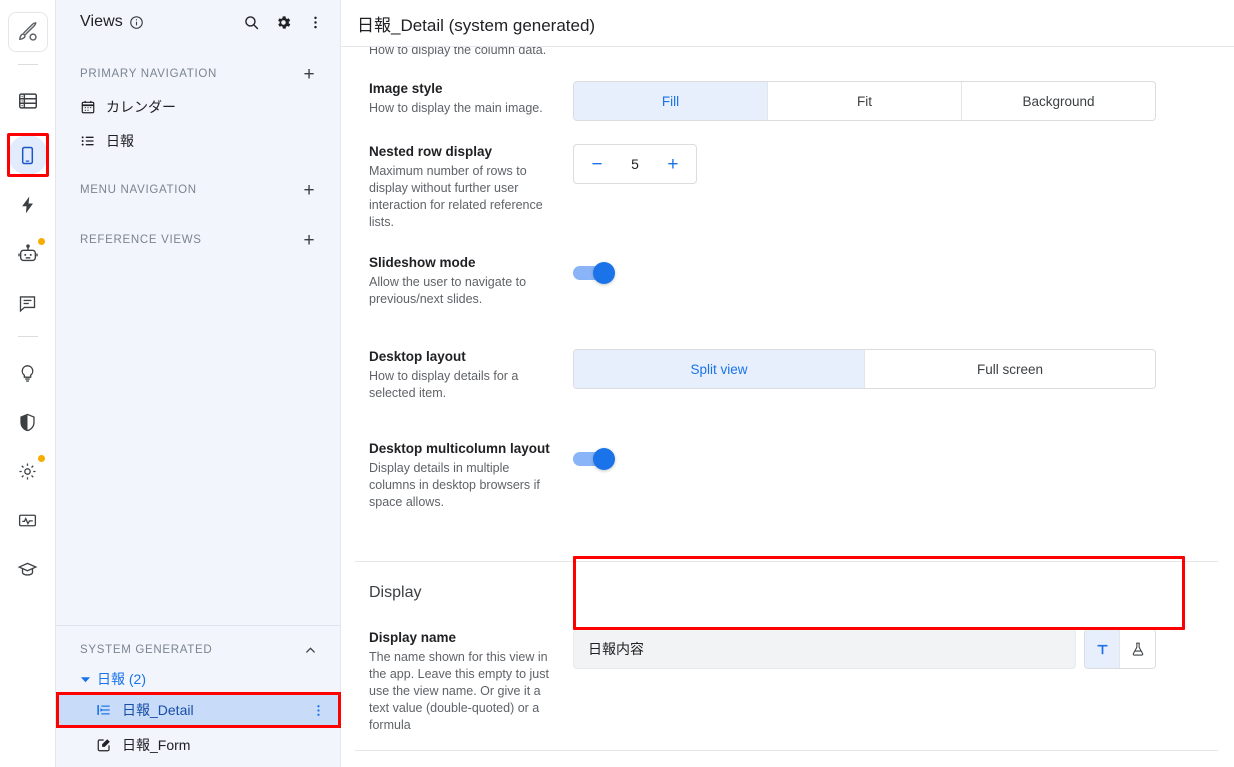  I want to click on slideshow-mode-toggle, so click(594, 273).